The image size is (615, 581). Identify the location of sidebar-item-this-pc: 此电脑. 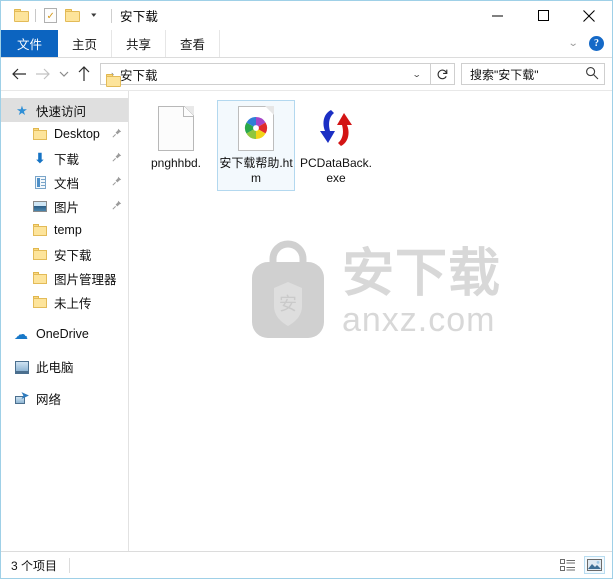
(64, 366).